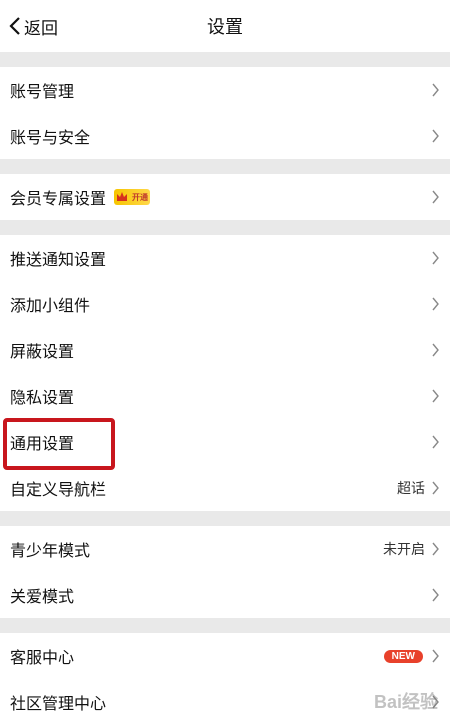  Describe the element at coordinates (50, 305) in the screenshot. I see `settings-item-label: 添加小组件` at that location.